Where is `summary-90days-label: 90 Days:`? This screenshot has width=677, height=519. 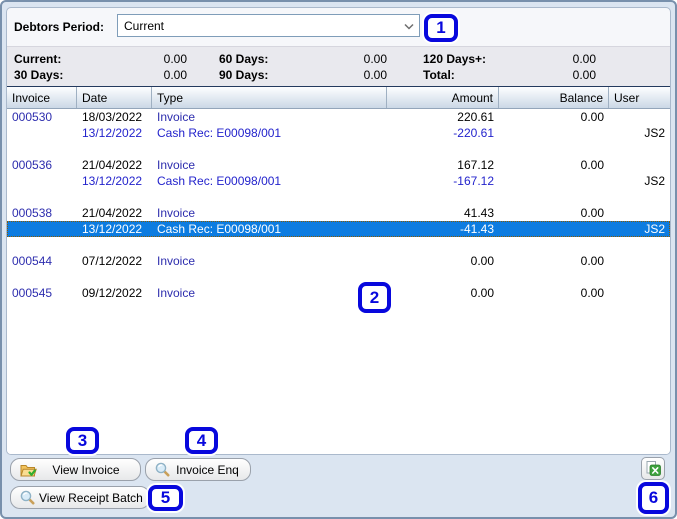
summary-90days-label: 90 Days: is located at coordinates (244, 75).